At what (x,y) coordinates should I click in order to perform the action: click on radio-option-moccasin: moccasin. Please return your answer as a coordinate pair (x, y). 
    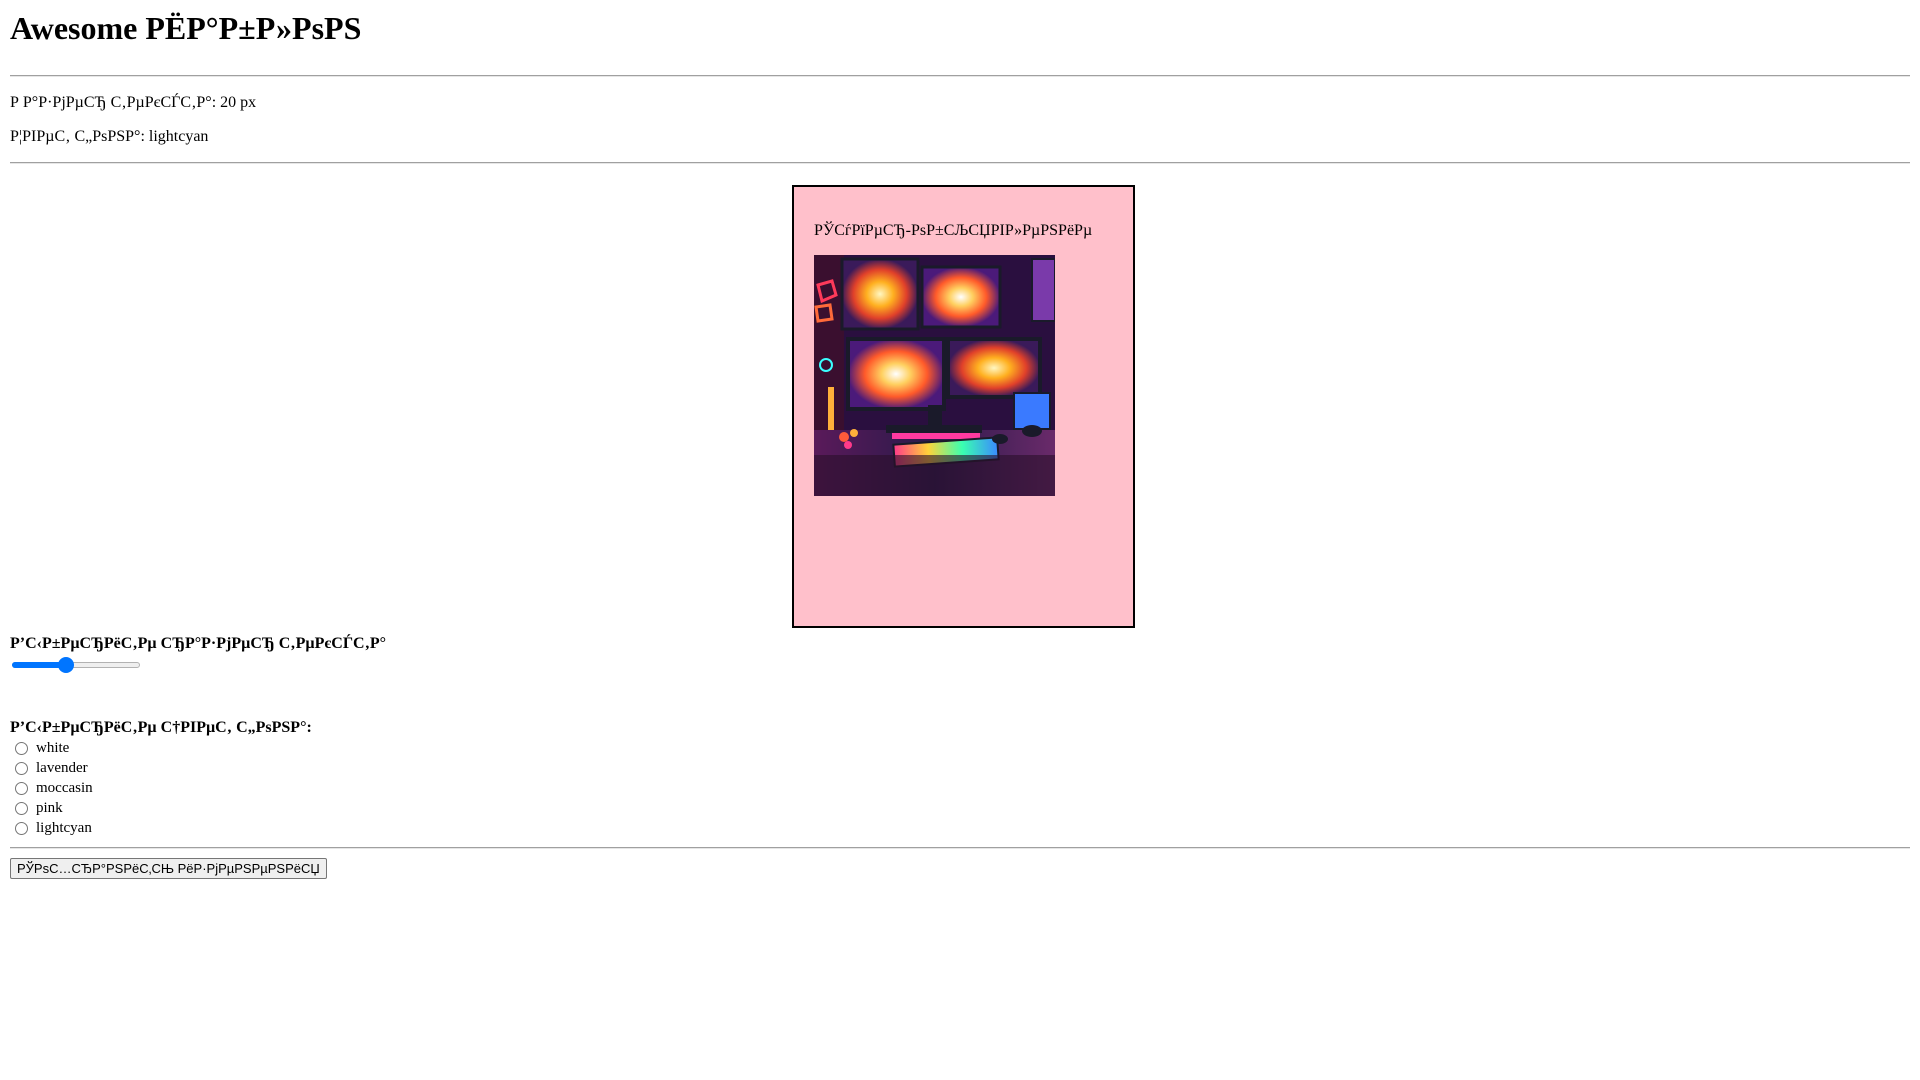
    Looking at the image, I should click on (960, 788).